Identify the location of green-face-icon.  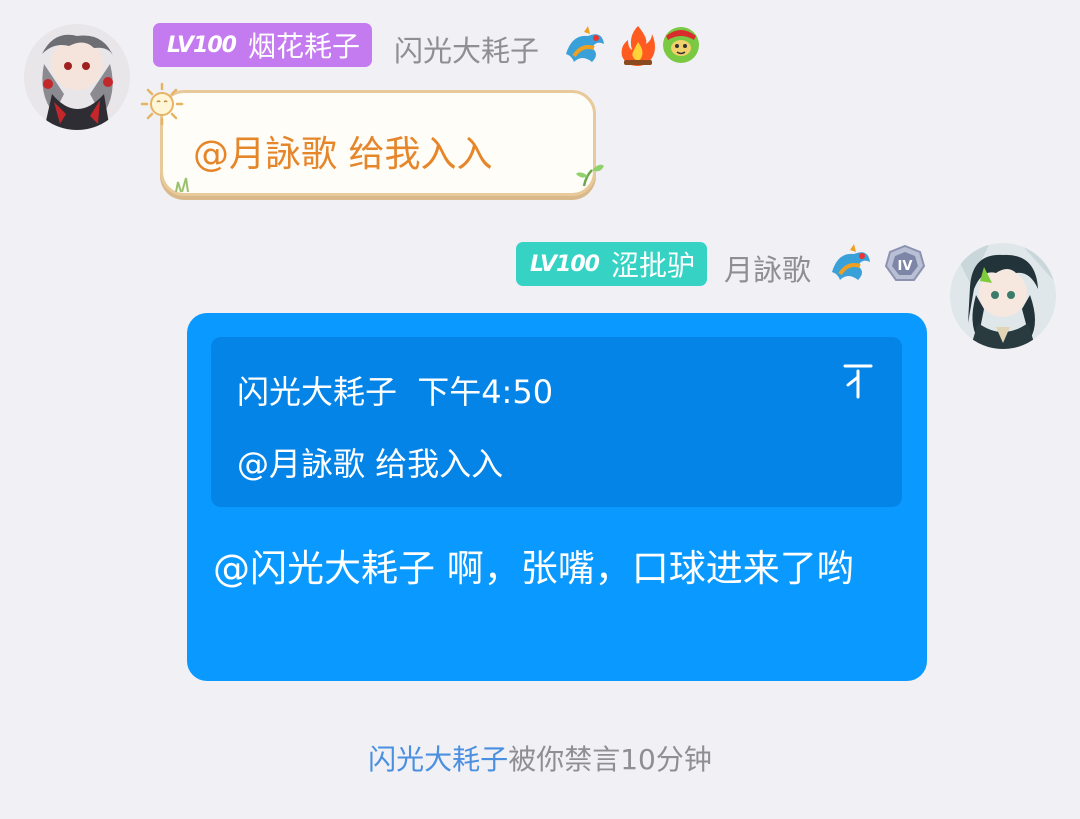
(681, 46).